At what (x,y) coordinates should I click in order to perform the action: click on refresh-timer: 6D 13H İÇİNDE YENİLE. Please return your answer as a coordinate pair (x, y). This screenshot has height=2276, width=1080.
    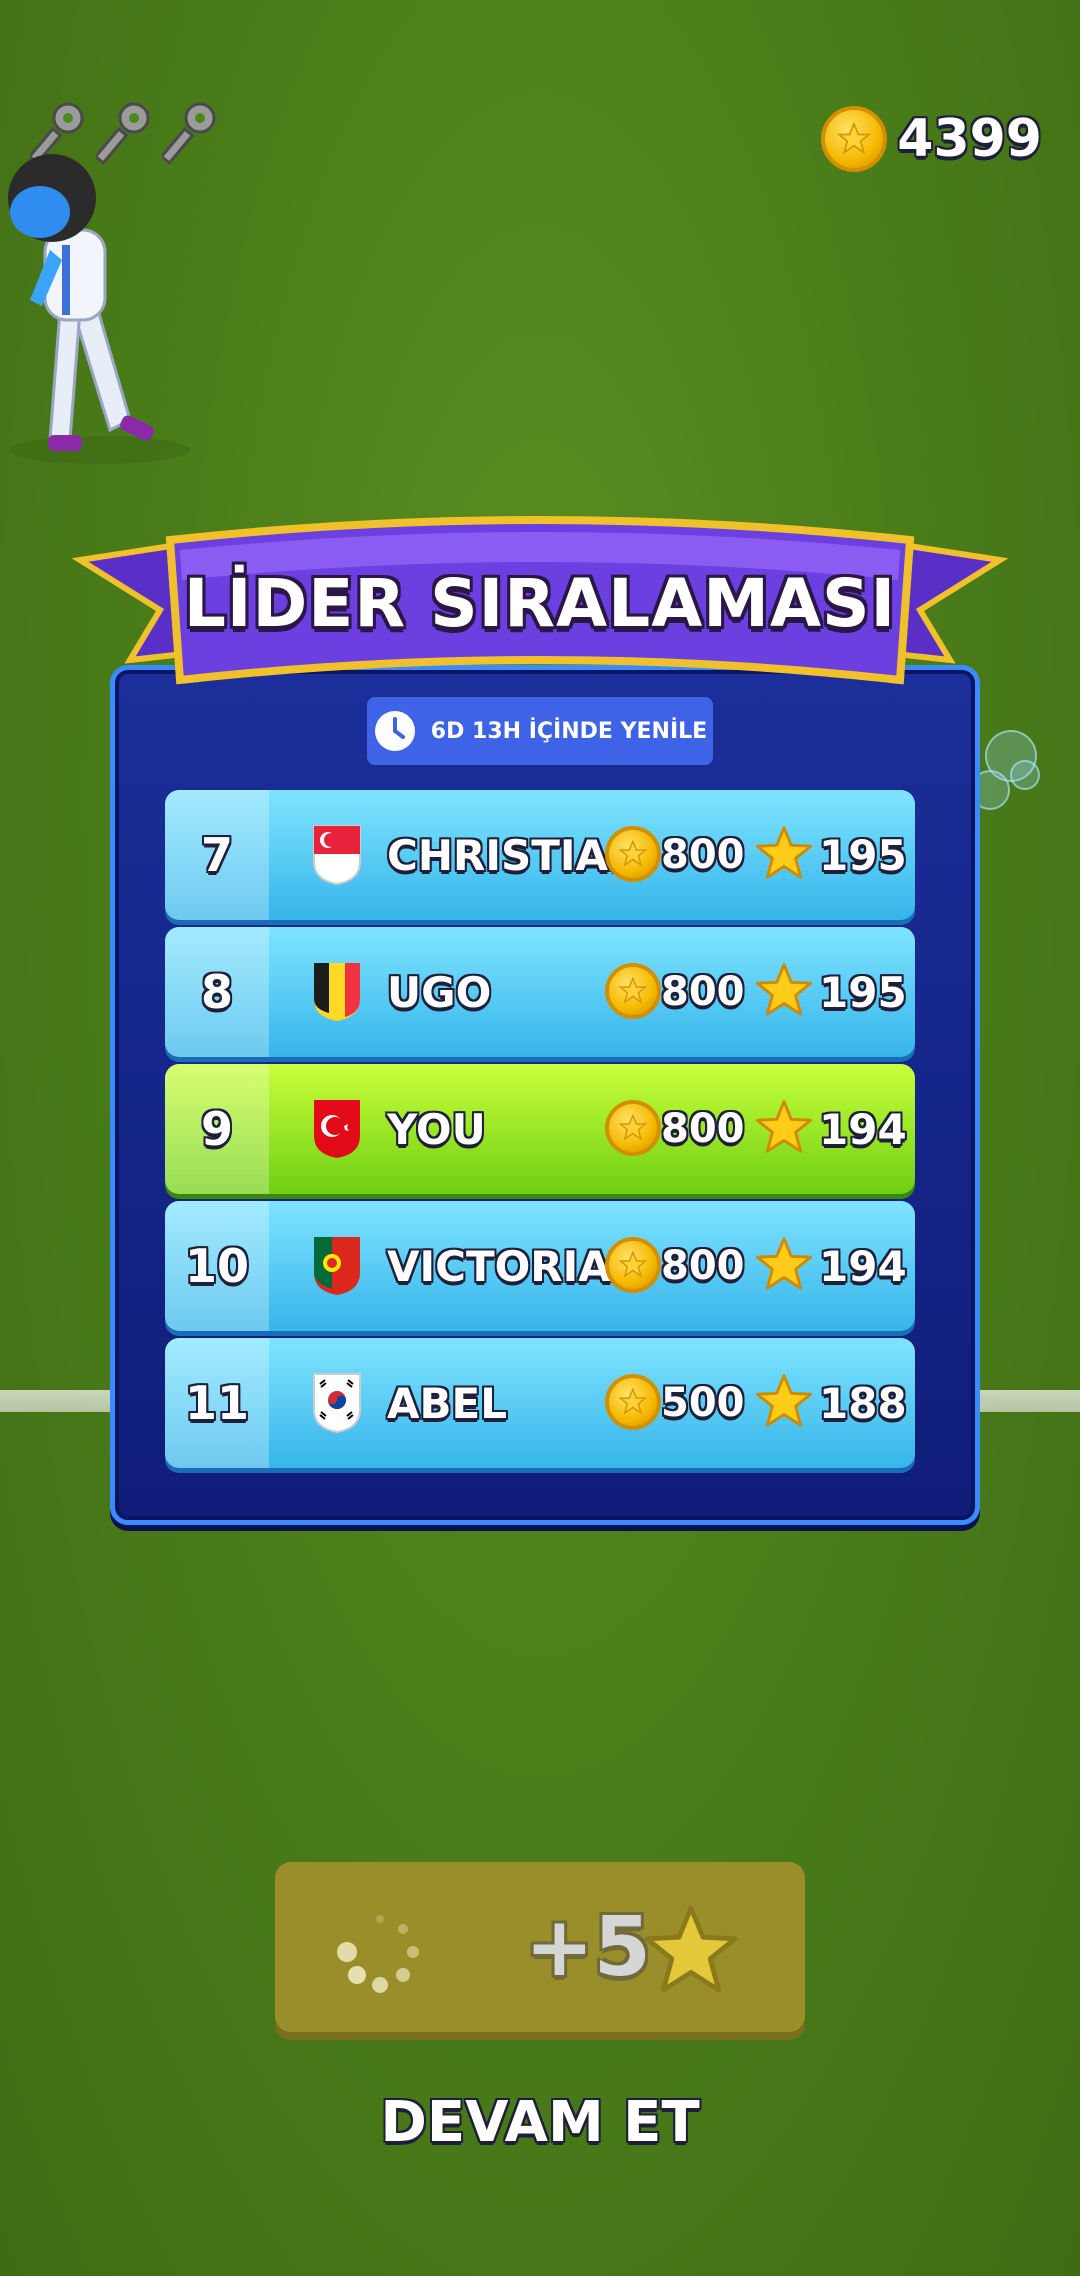
    Looking at the image, I should click on (540, 731).